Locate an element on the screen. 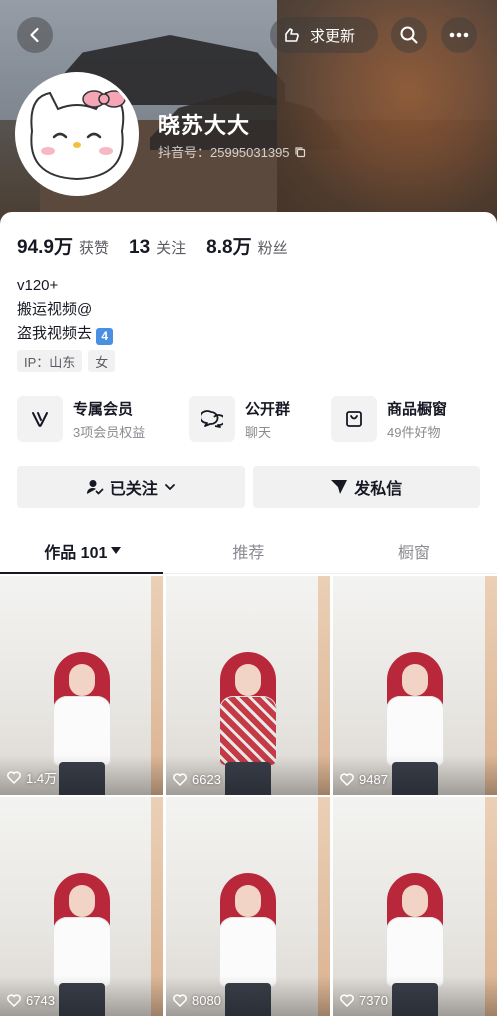 The width and height of the screenshot is (497, 1016). request-update-label: 求更新 is located at coordinates (333, 36).